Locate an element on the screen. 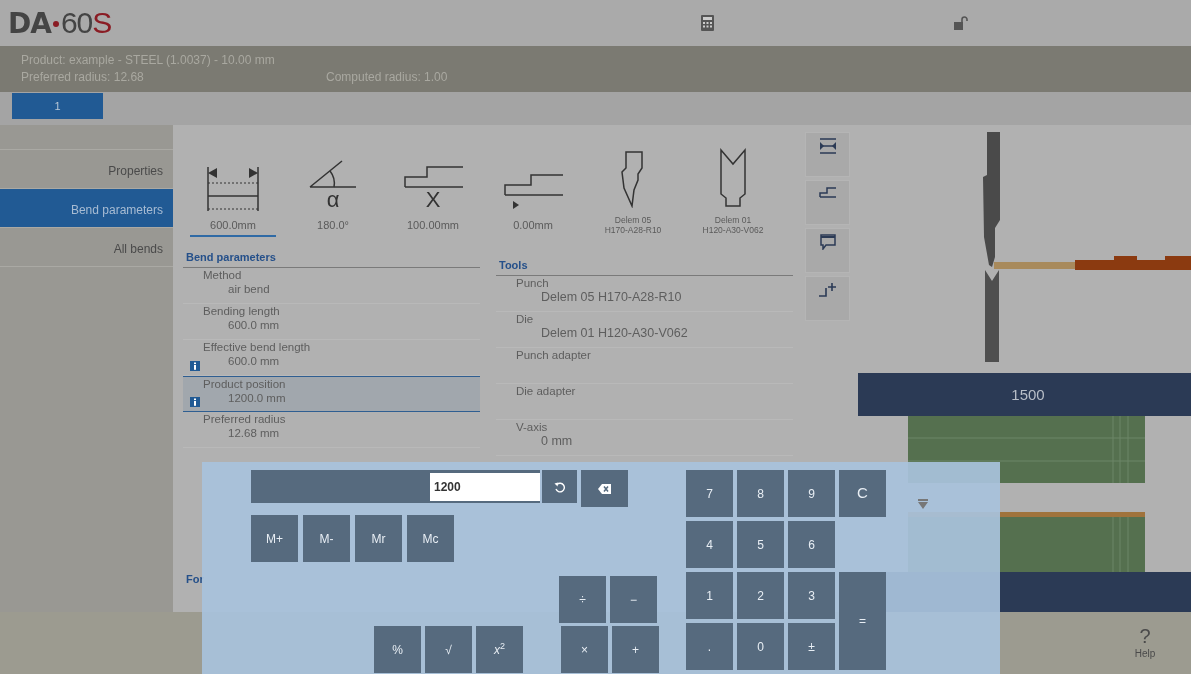 The image size is (1191, 674). parameter-value: 100.00mm is located at coordinates (433, 228).